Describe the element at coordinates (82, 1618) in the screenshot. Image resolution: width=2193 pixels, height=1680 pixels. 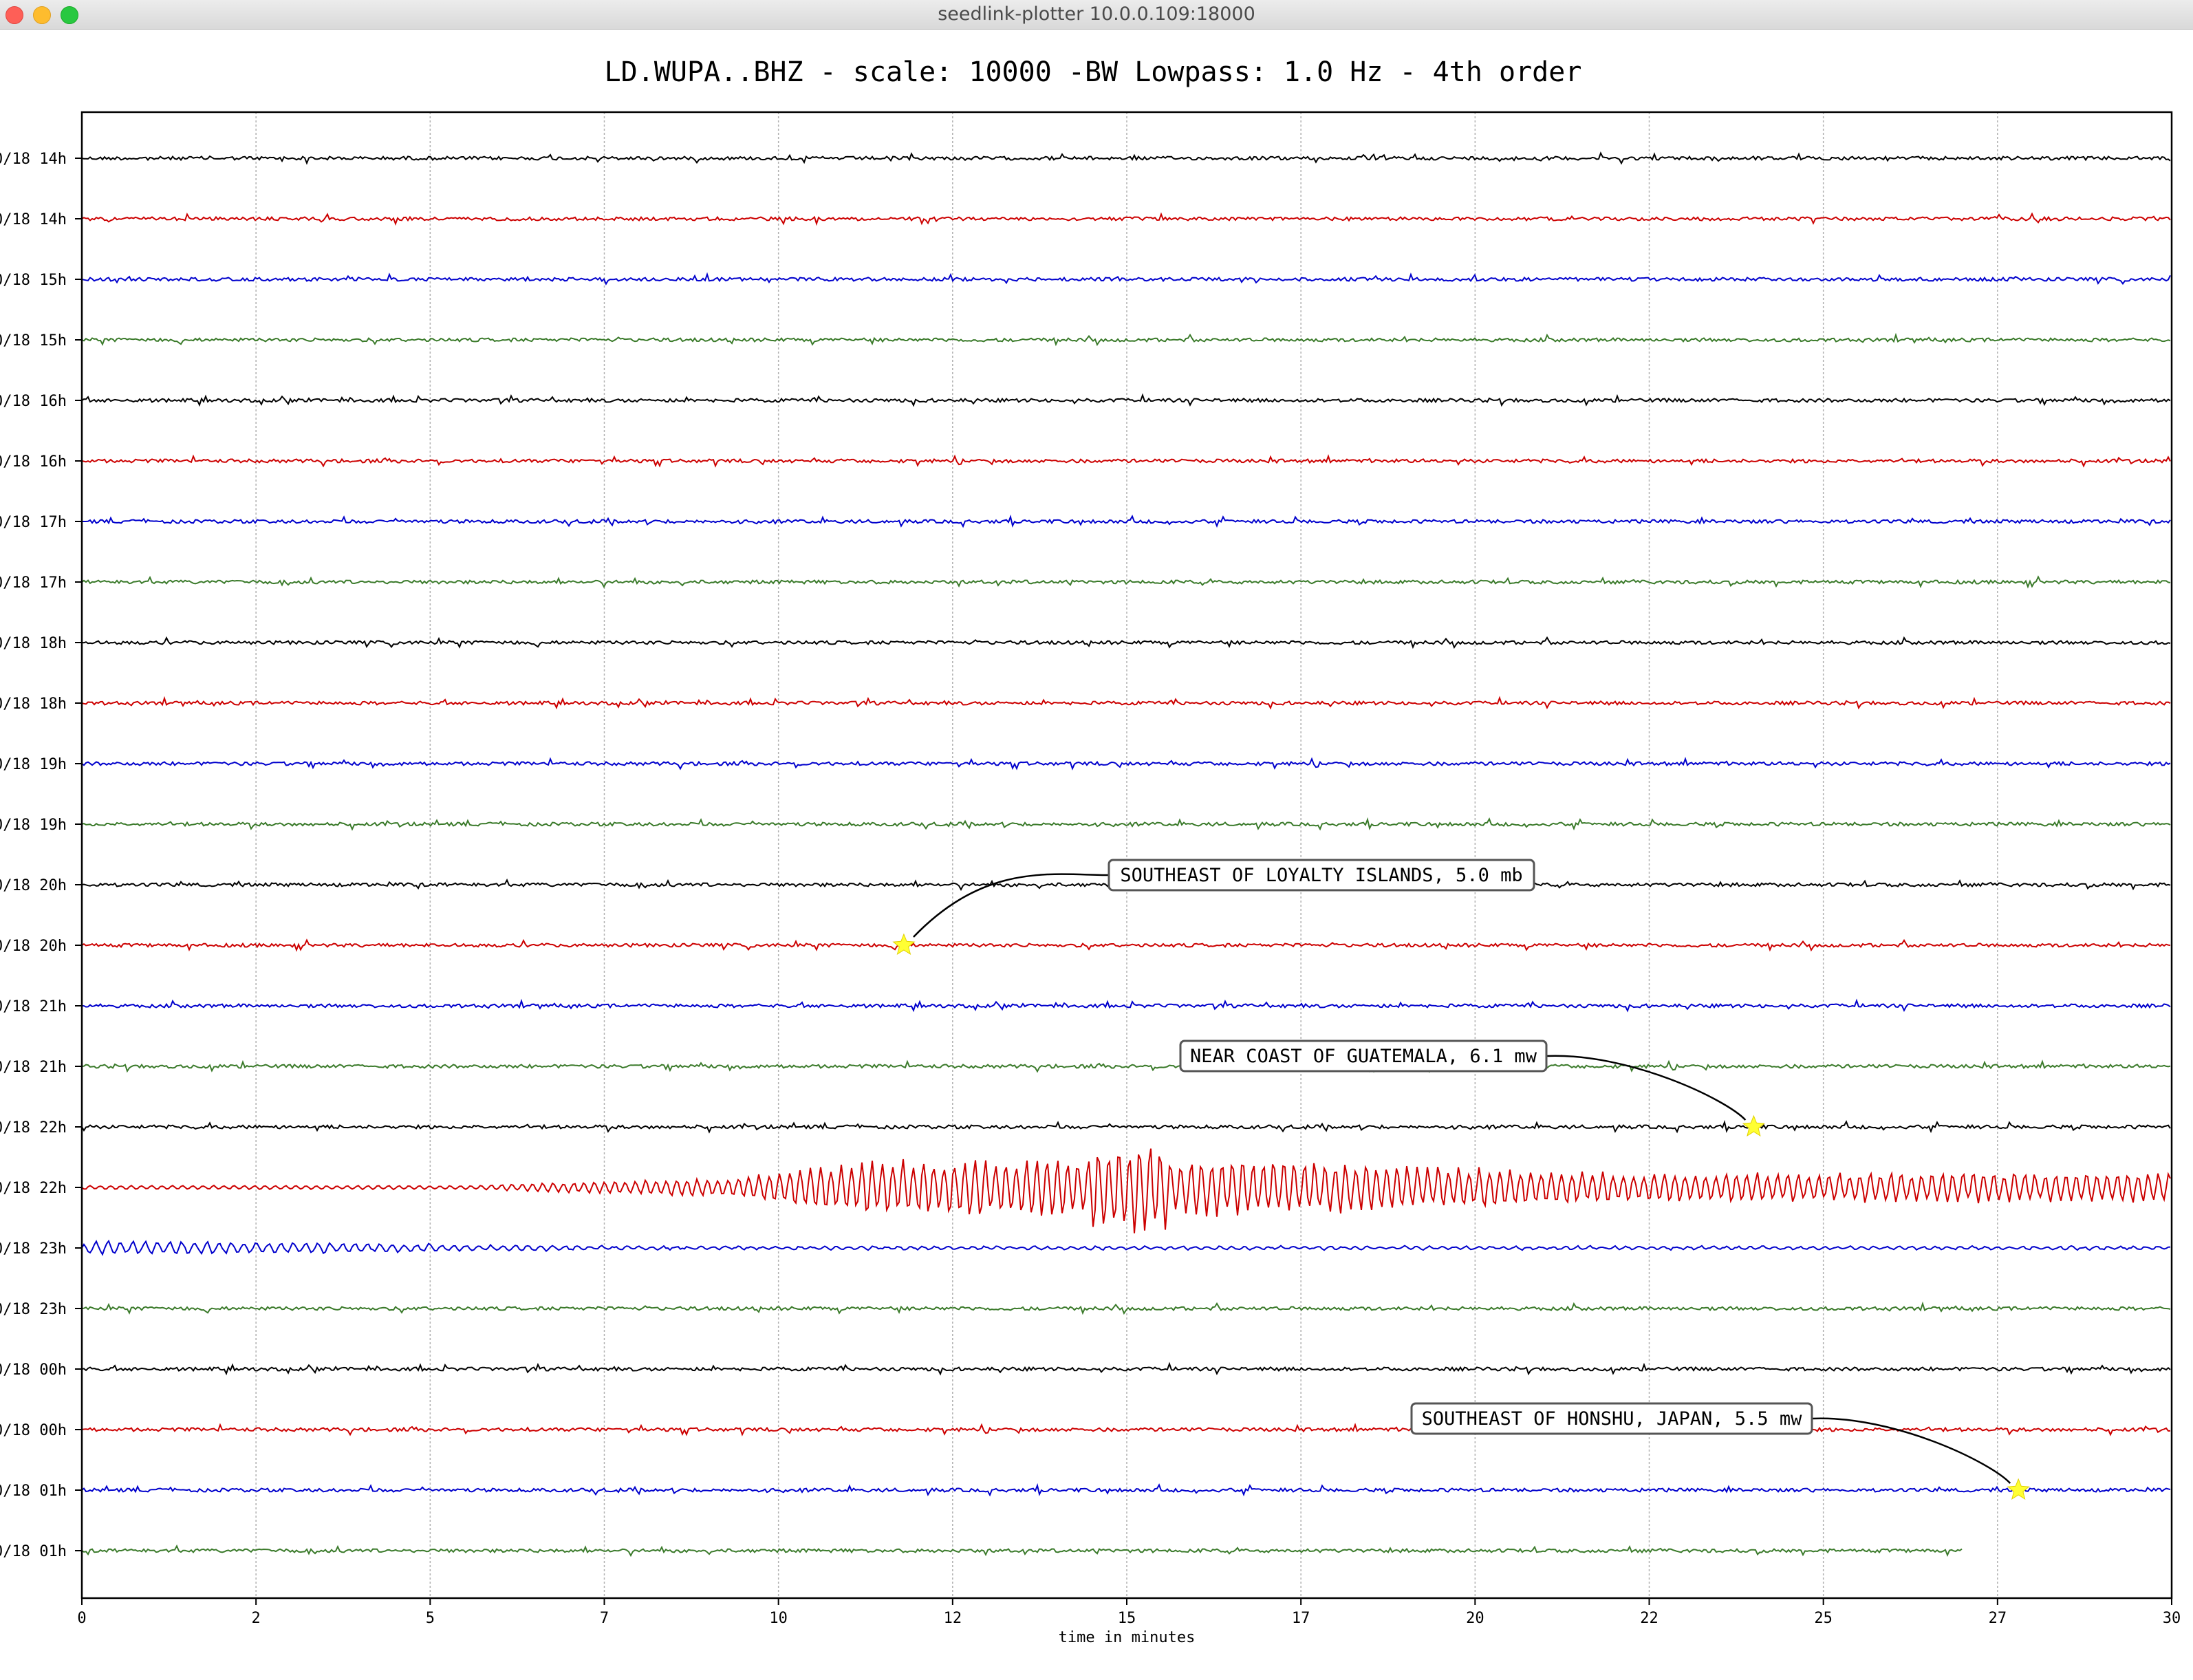
I see `x-tick-label: 0` at that location.